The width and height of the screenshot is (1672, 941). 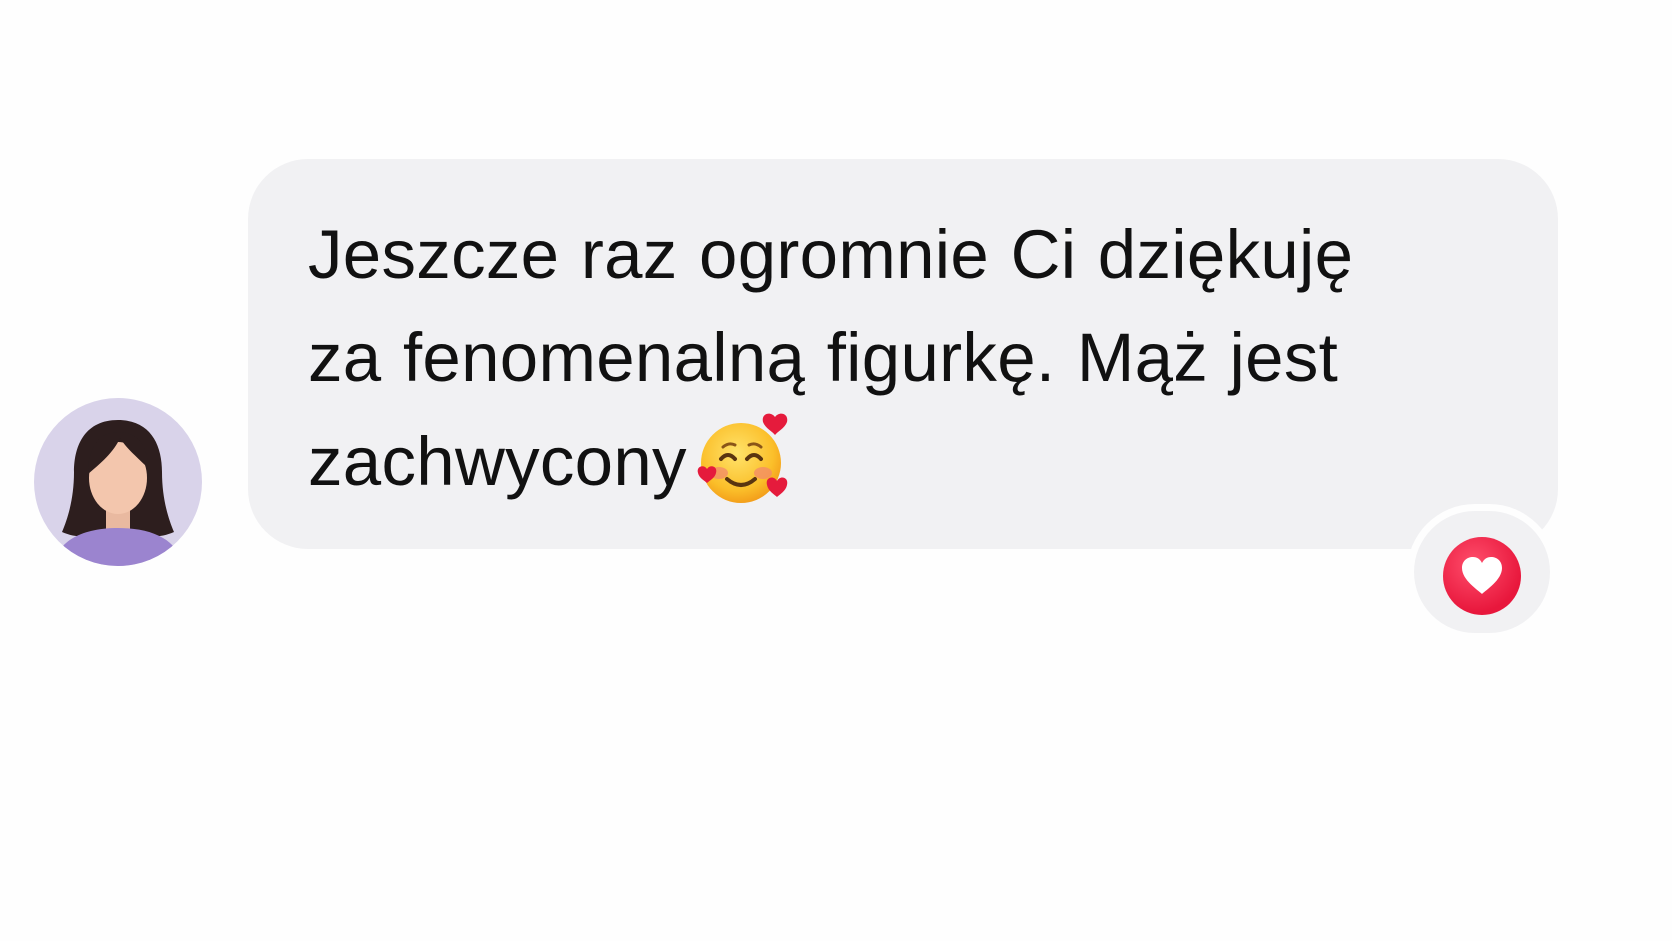 What do you see at coordinates (831, 254) in the screenshot?
I see `message-line: Jeszcze raz ogromnie Ci dziękuję` at bounding box center [831, 254].